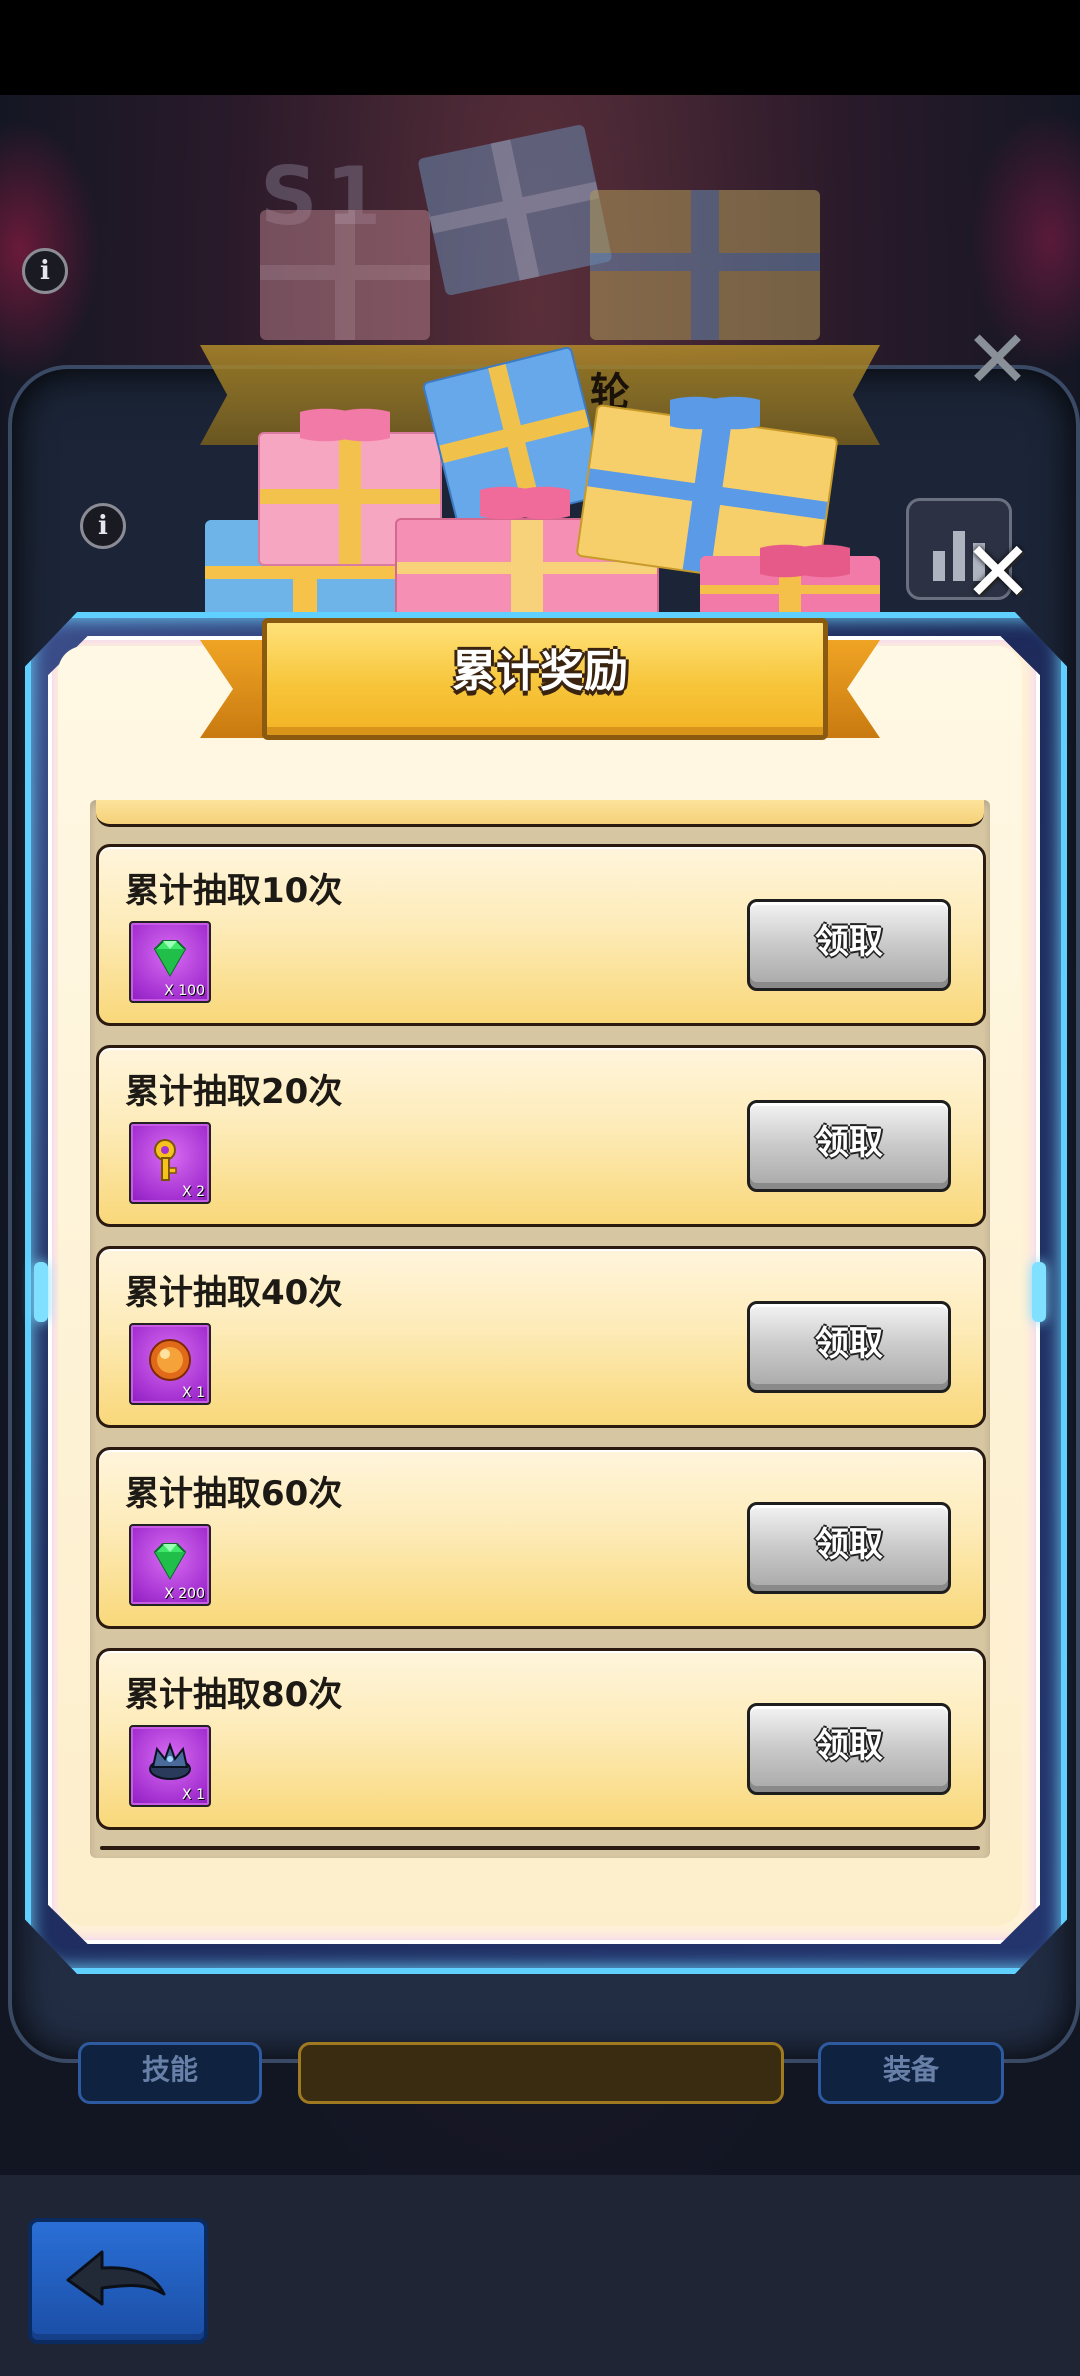 This screenshot has width=1080, height=2376. What do you see at coordinates (540, 813) in the screenshot?
I see `list-item-partial` at bounding box center [540, 813].